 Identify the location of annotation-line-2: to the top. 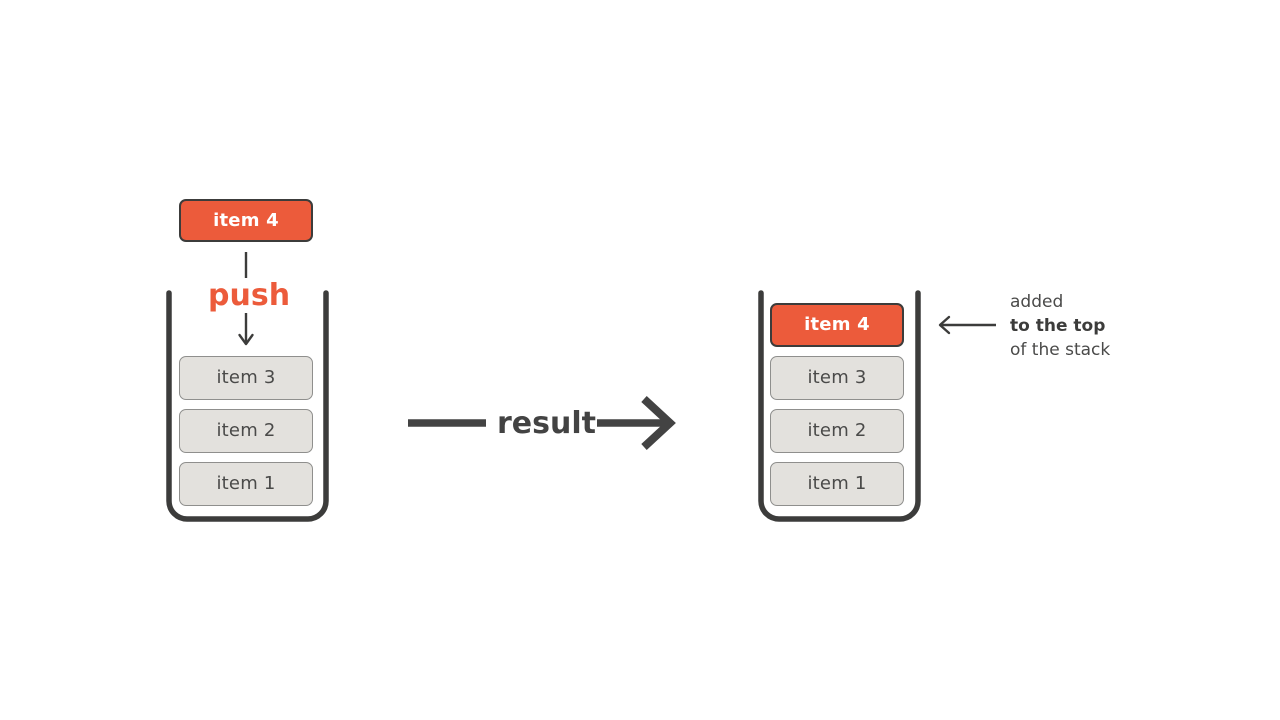
(1058, 326).